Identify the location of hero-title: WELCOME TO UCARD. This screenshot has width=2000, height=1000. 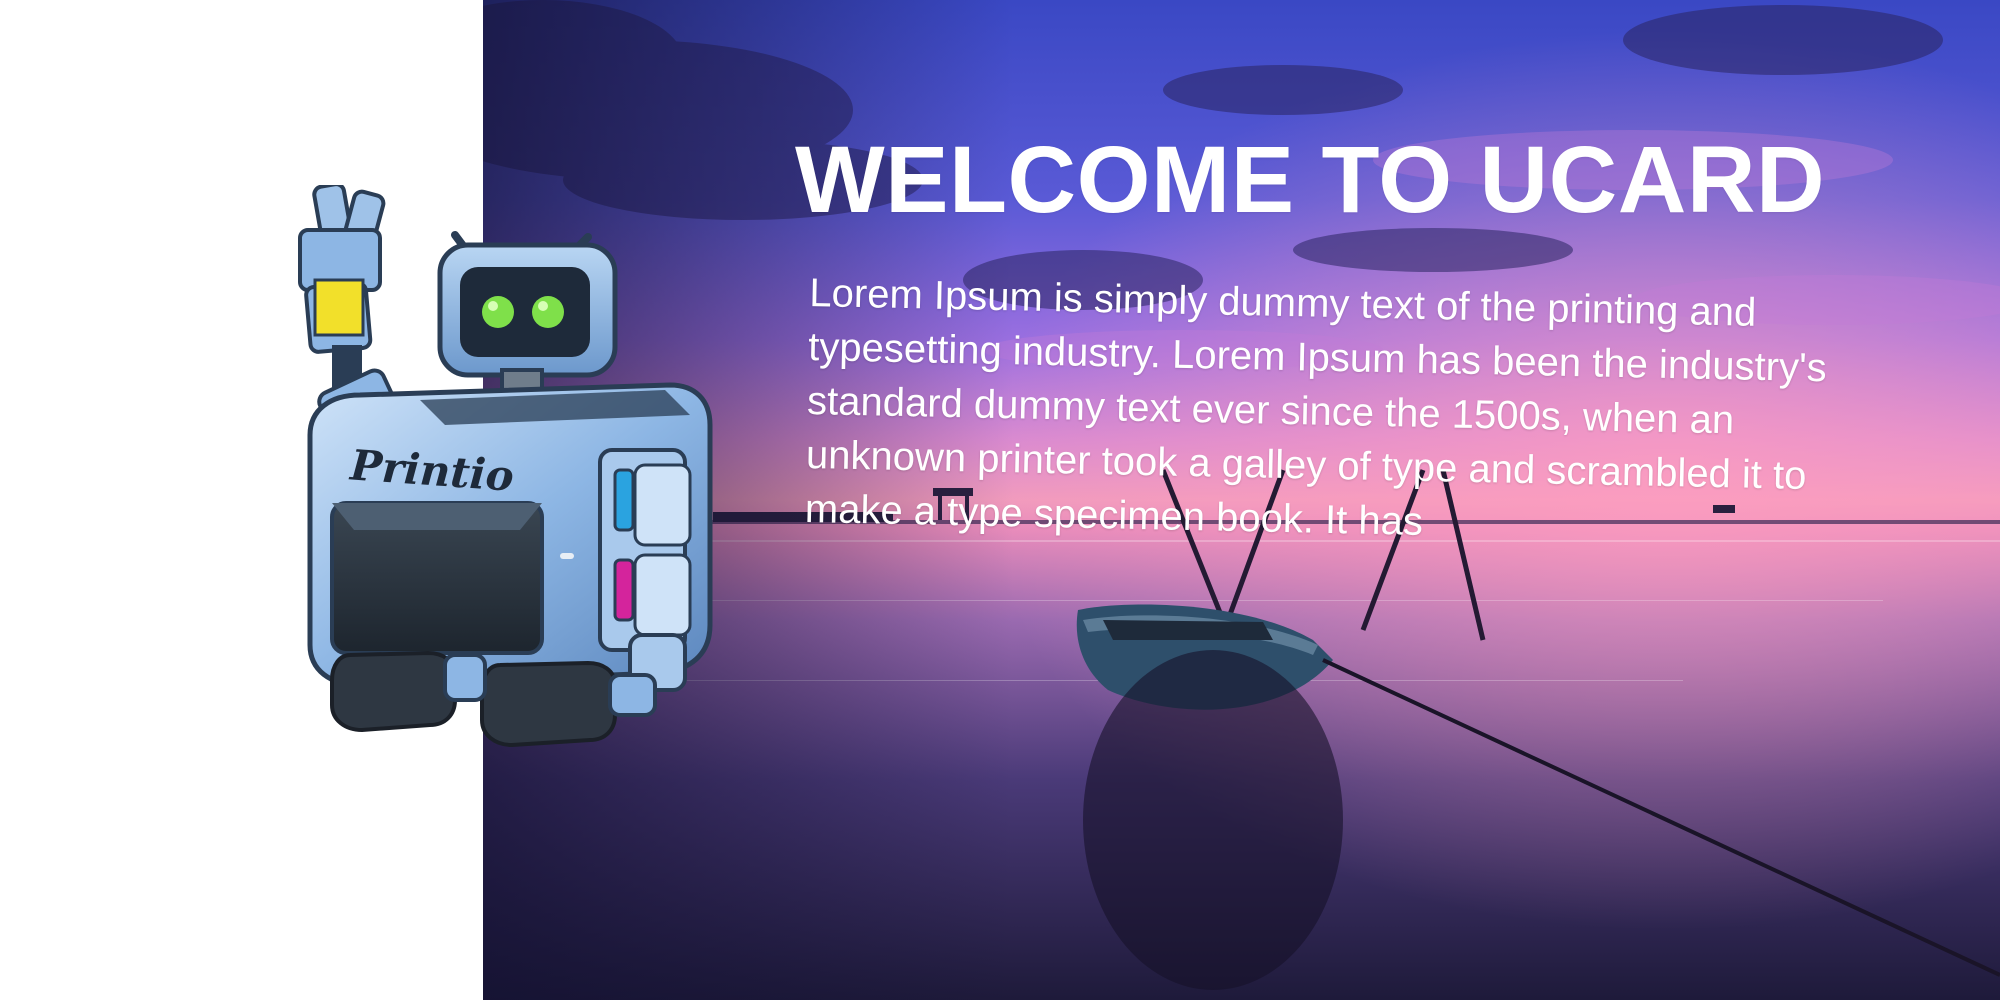
(1310, 180).